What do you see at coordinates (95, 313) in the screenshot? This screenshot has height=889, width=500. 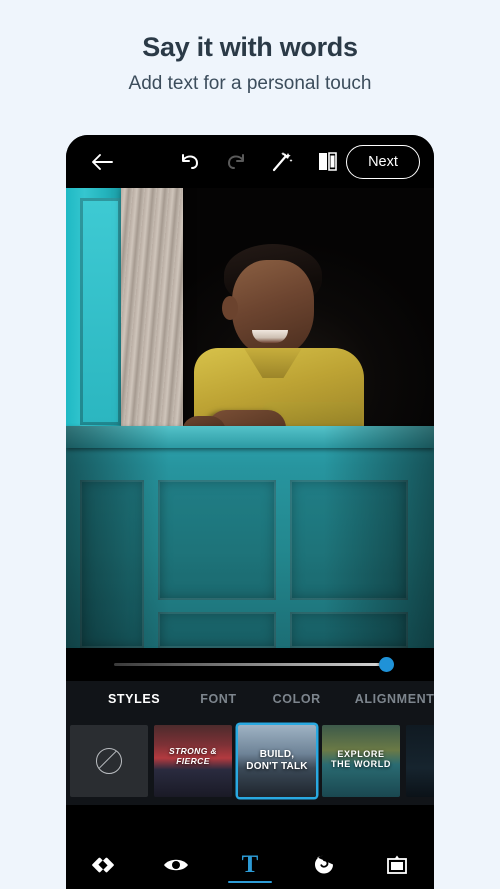 I see `window-pane` at bounding box center [95, 313].